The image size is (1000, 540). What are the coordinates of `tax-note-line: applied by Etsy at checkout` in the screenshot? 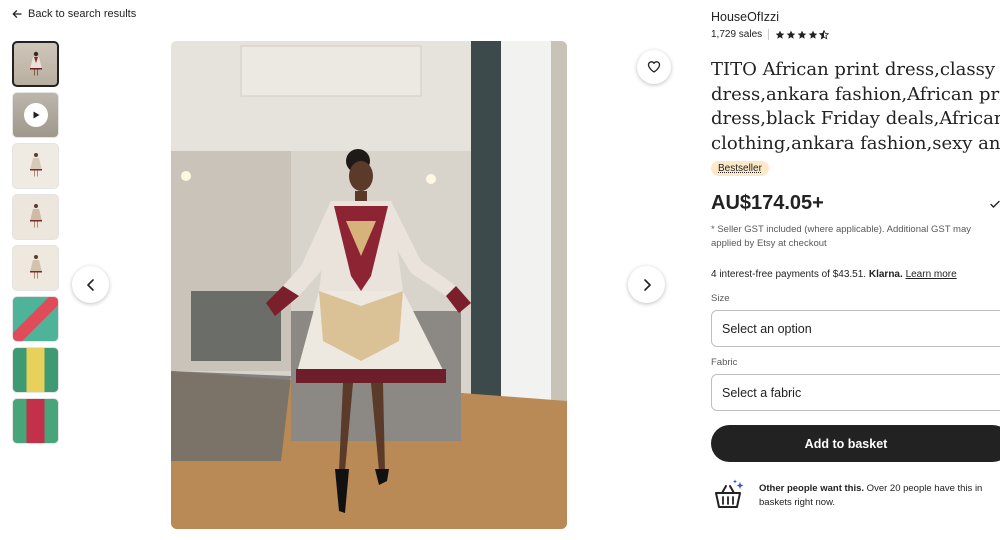 It's located at (769, 243).